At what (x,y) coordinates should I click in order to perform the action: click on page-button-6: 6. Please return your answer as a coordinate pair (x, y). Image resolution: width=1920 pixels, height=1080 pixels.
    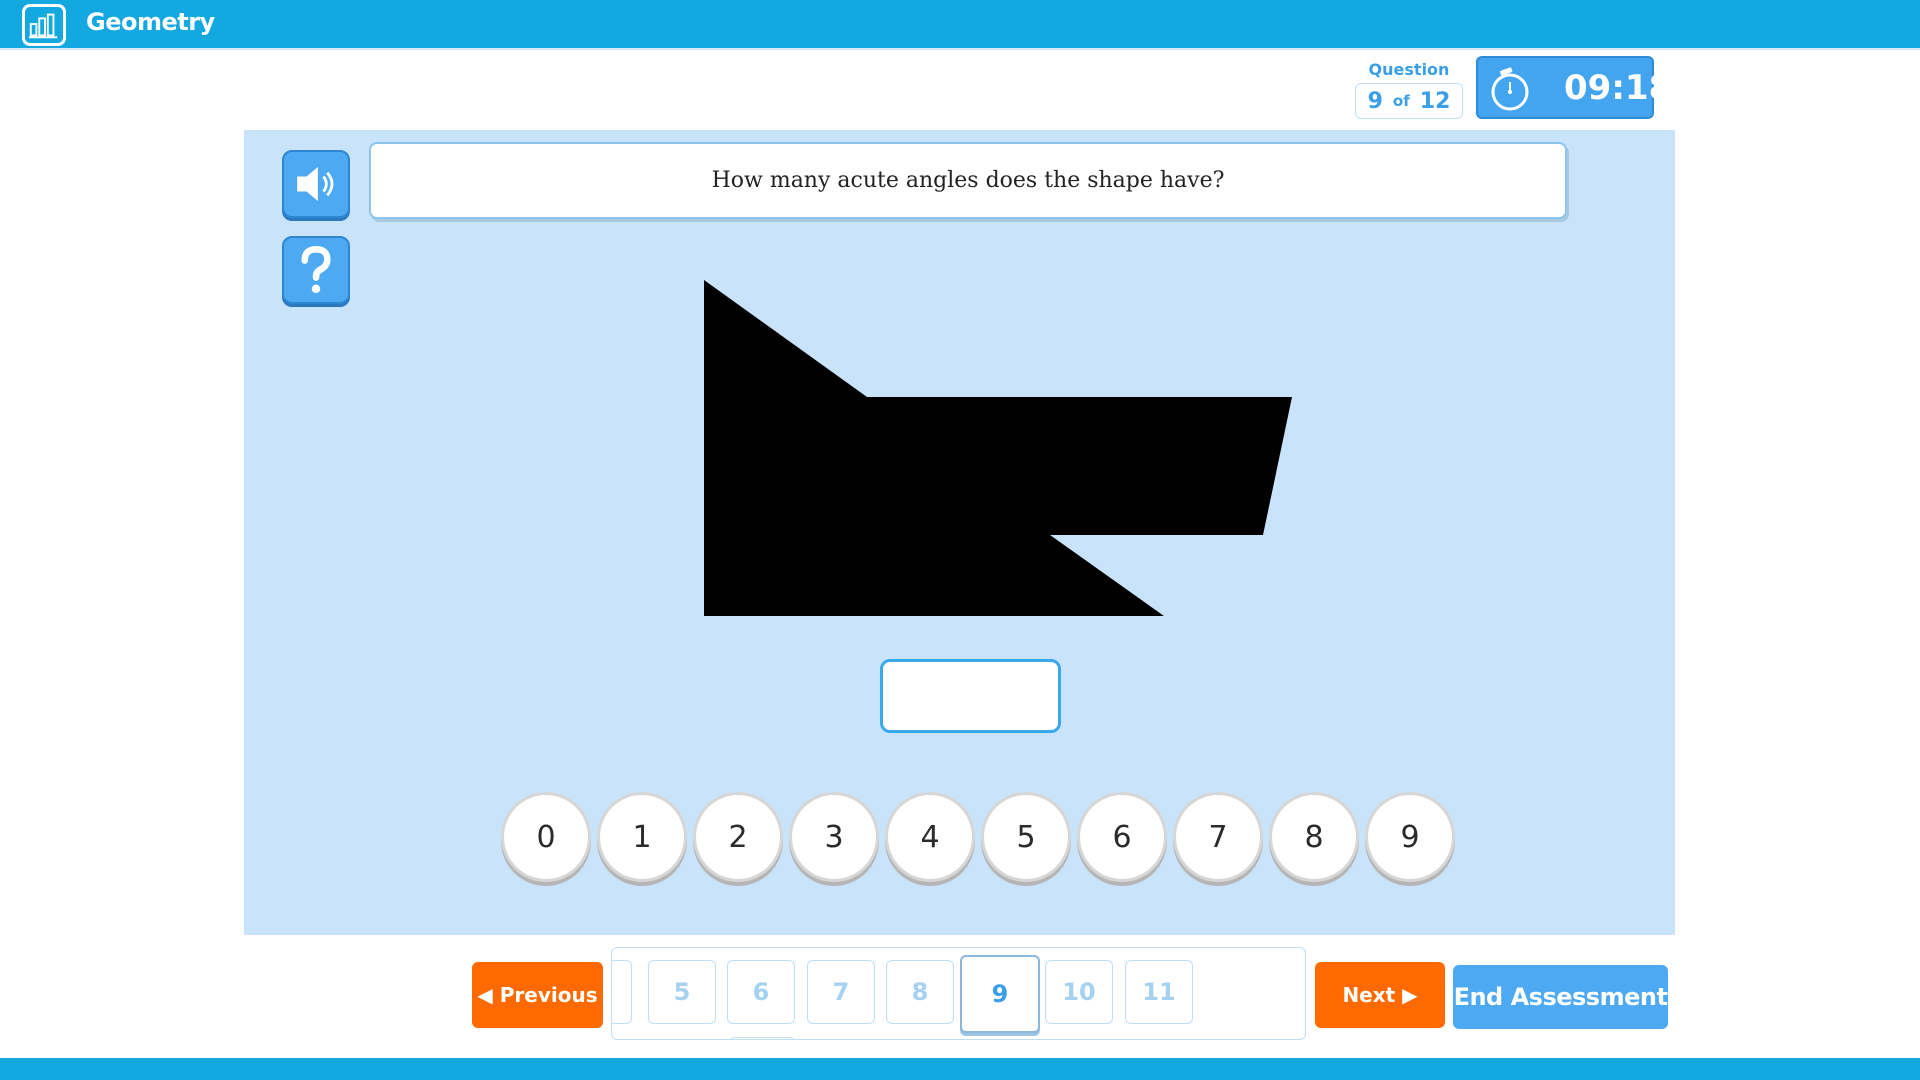
    Looking at the image, I should click on (761, 992).